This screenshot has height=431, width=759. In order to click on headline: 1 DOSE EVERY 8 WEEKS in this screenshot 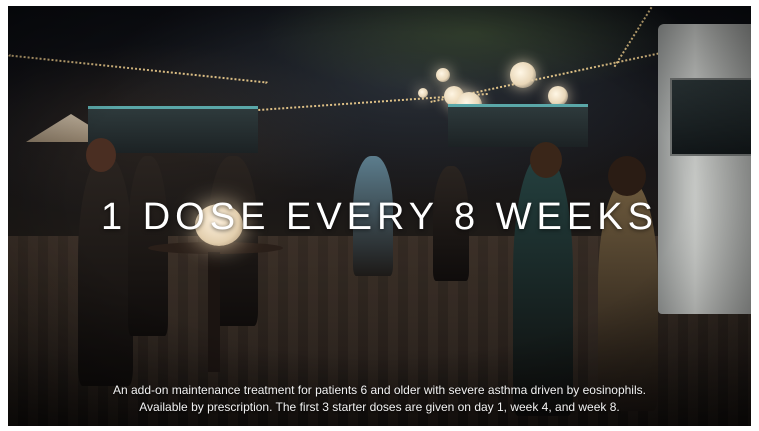, I will do `click(379, 217)`.